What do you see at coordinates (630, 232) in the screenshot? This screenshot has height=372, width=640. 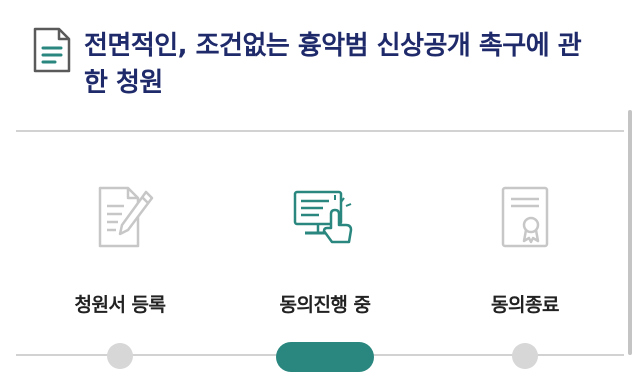 I see `scrollbar` at bounding box center [630, 232].